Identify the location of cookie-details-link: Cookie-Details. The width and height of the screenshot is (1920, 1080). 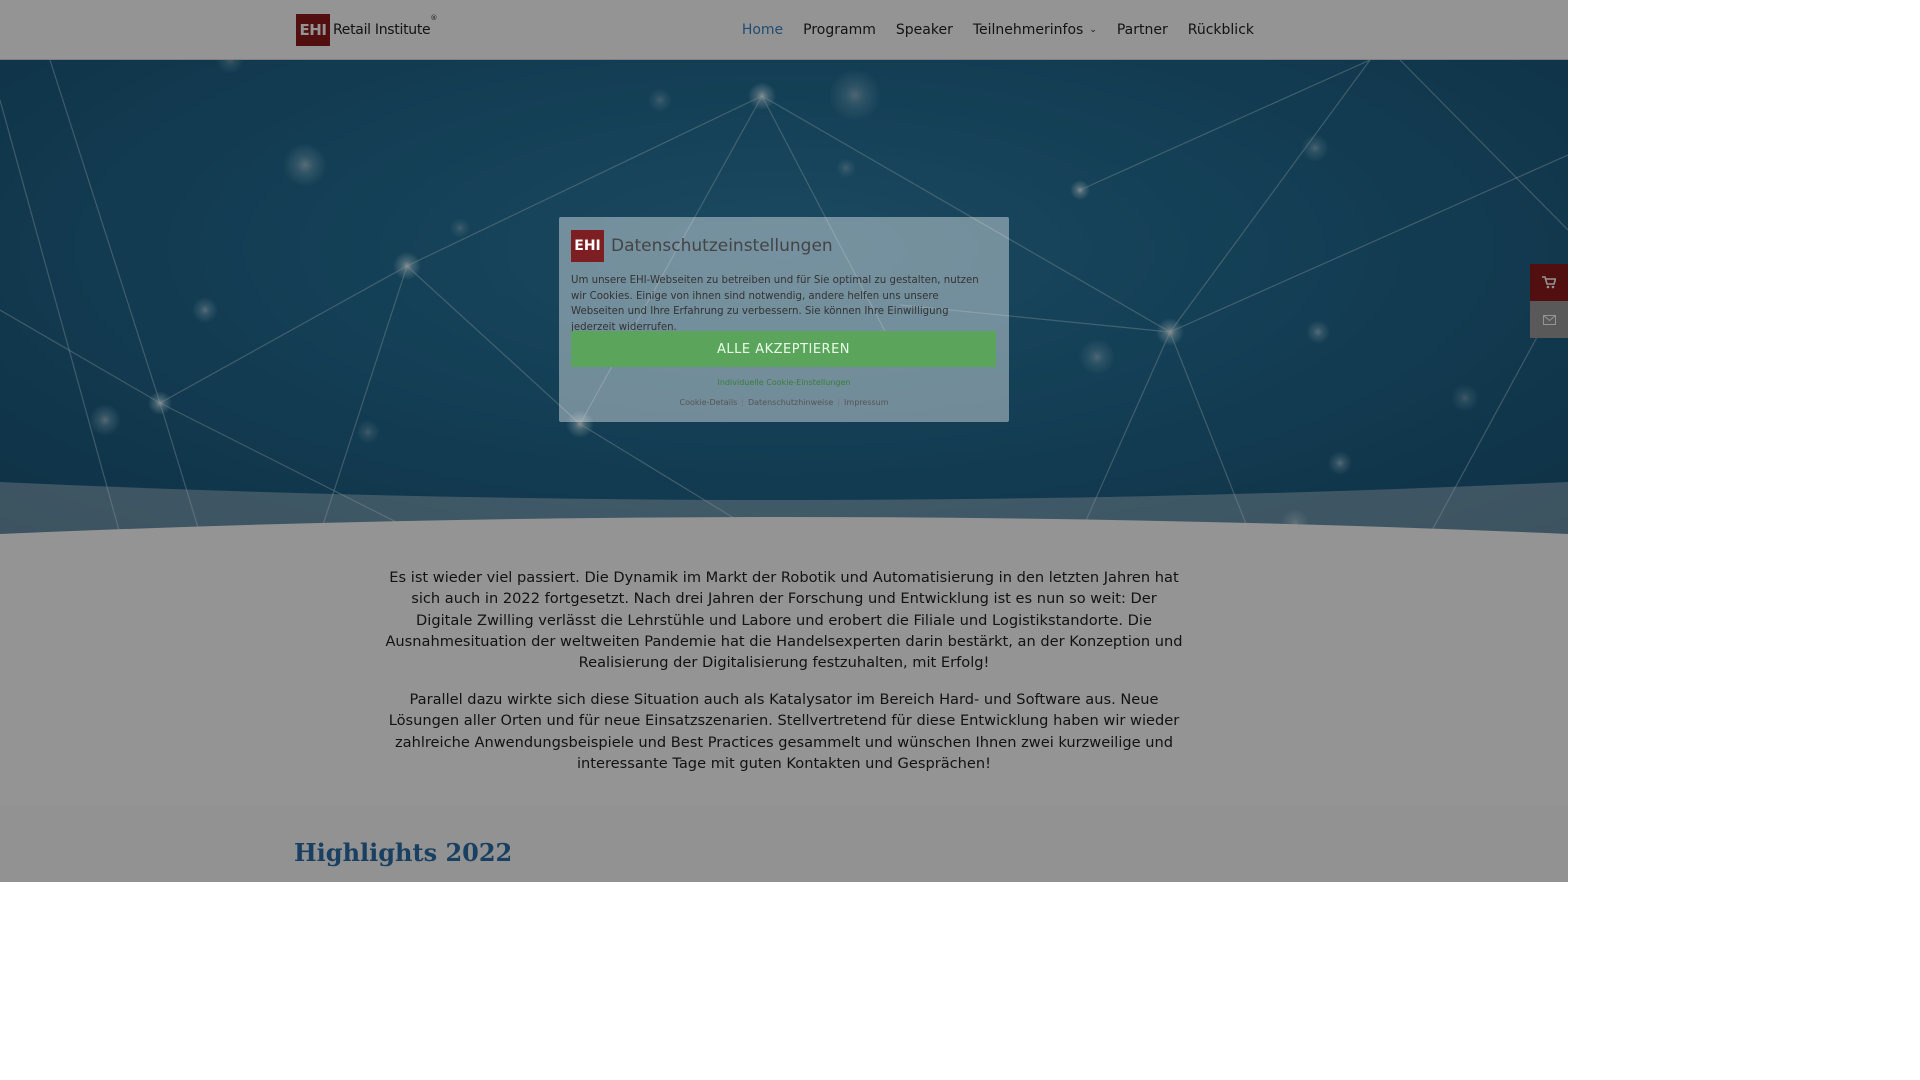
(708, 402).